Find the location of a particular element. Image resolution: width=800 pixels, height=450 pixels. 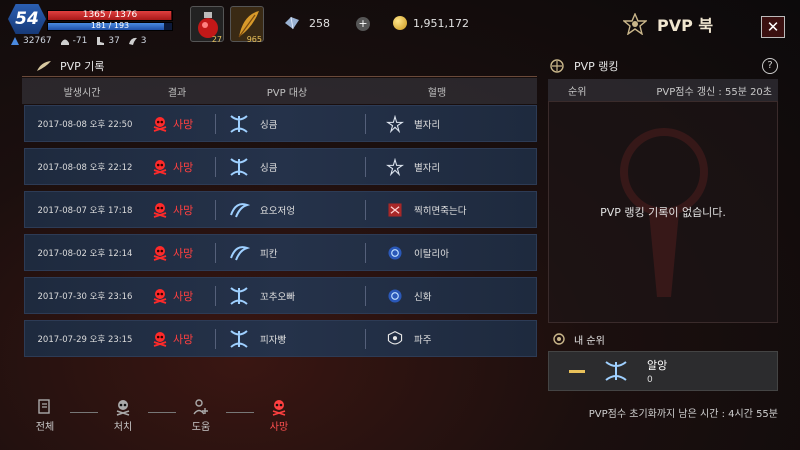

level-value: 54 is located at coordinates (27, 19).